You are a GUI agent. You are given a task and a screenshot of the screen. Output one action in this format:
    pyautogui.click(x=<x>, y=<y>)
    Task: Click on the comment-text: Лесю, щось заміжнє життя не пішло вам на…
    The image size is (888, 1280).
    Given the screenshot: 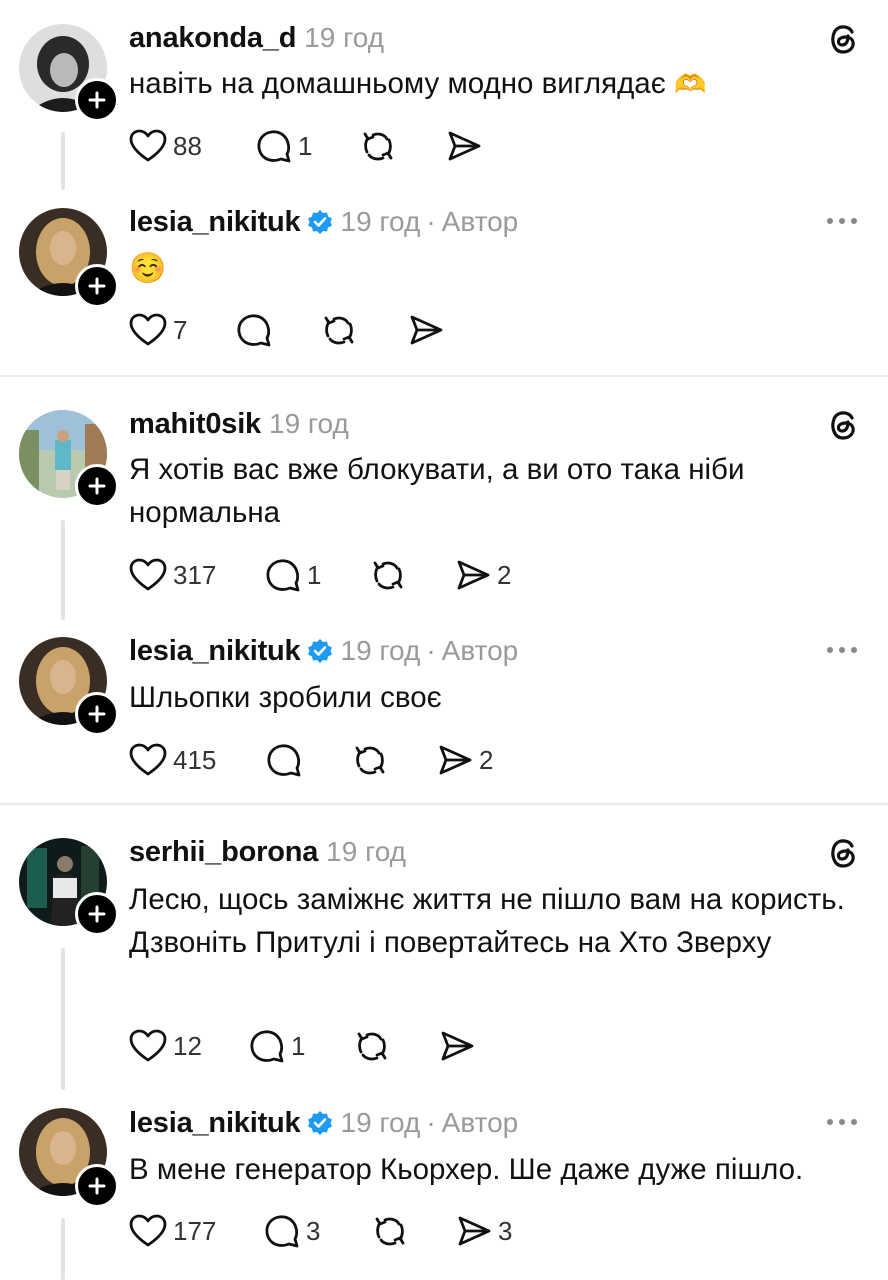 What is the action you would take?
    pyautogui.click(x=487, y=921)
    